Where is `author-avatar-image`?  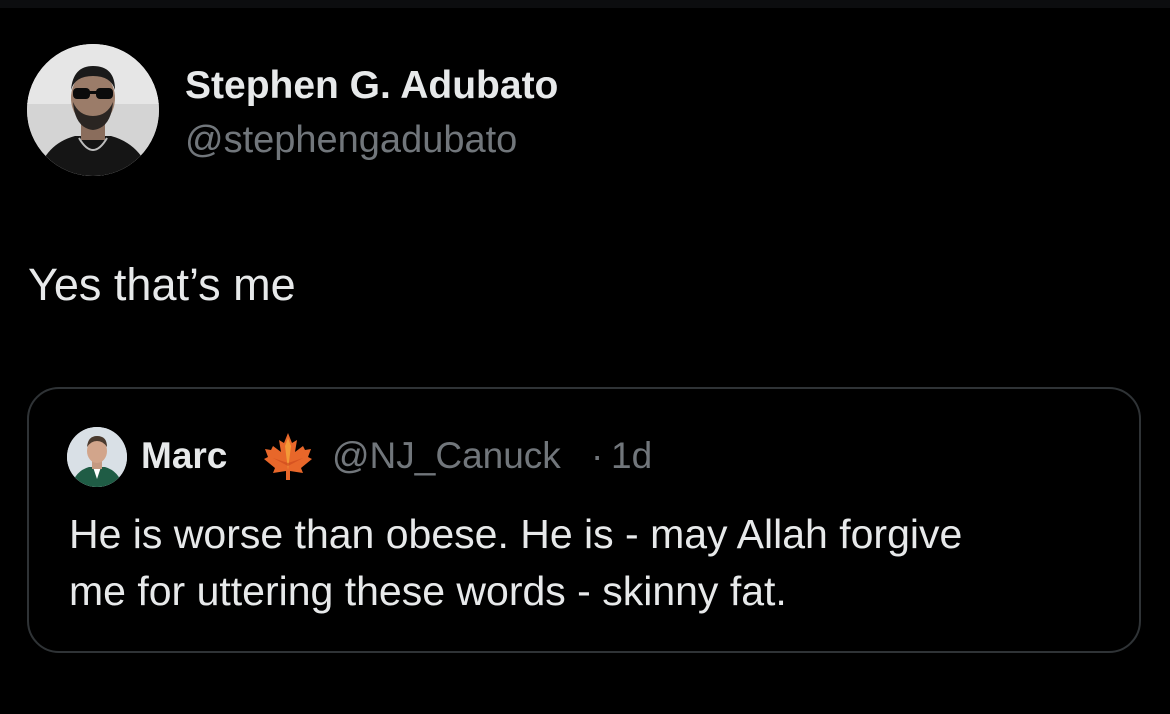
author-avatar-image is located at coordinates (93, 110).